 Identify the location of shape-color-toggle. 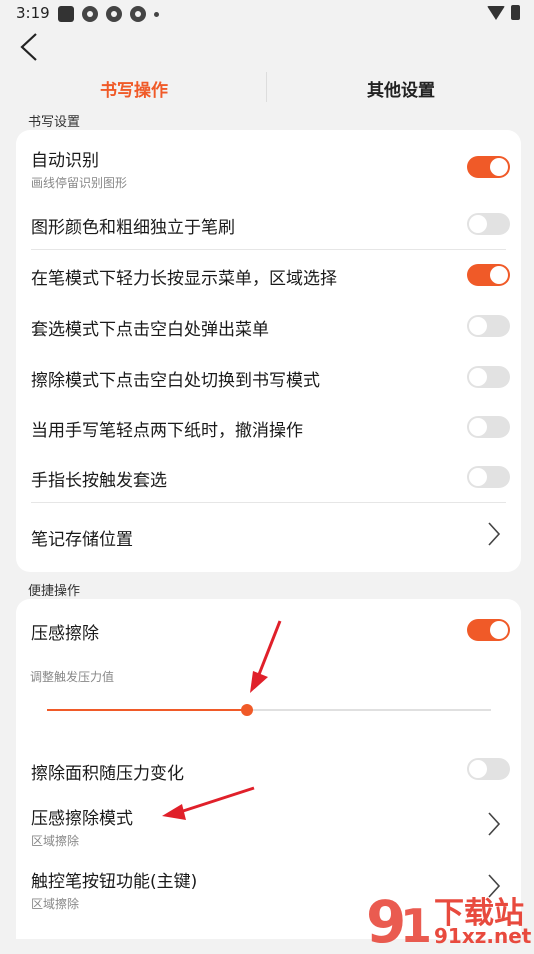
(488, 224).